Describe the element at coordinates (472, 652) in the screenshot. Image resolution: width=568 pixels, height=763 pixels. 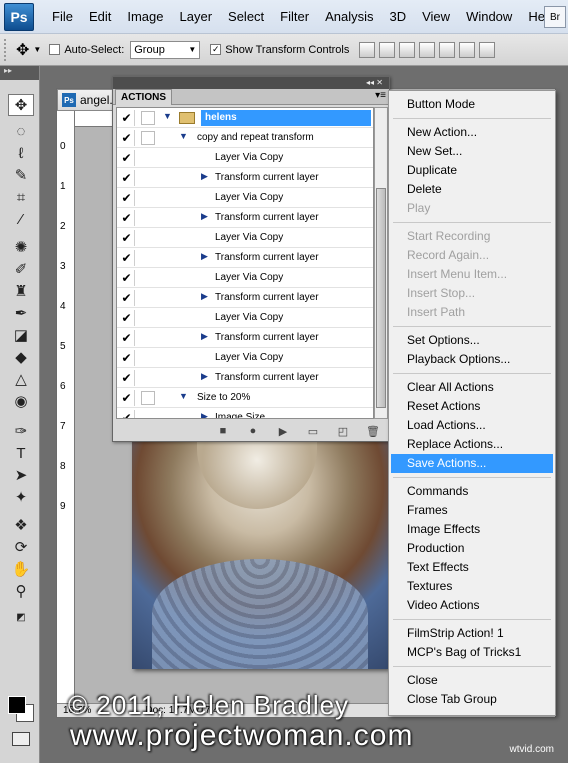
I see `flyout-menu-item: MCP's Bag of Tricks1` at that location.